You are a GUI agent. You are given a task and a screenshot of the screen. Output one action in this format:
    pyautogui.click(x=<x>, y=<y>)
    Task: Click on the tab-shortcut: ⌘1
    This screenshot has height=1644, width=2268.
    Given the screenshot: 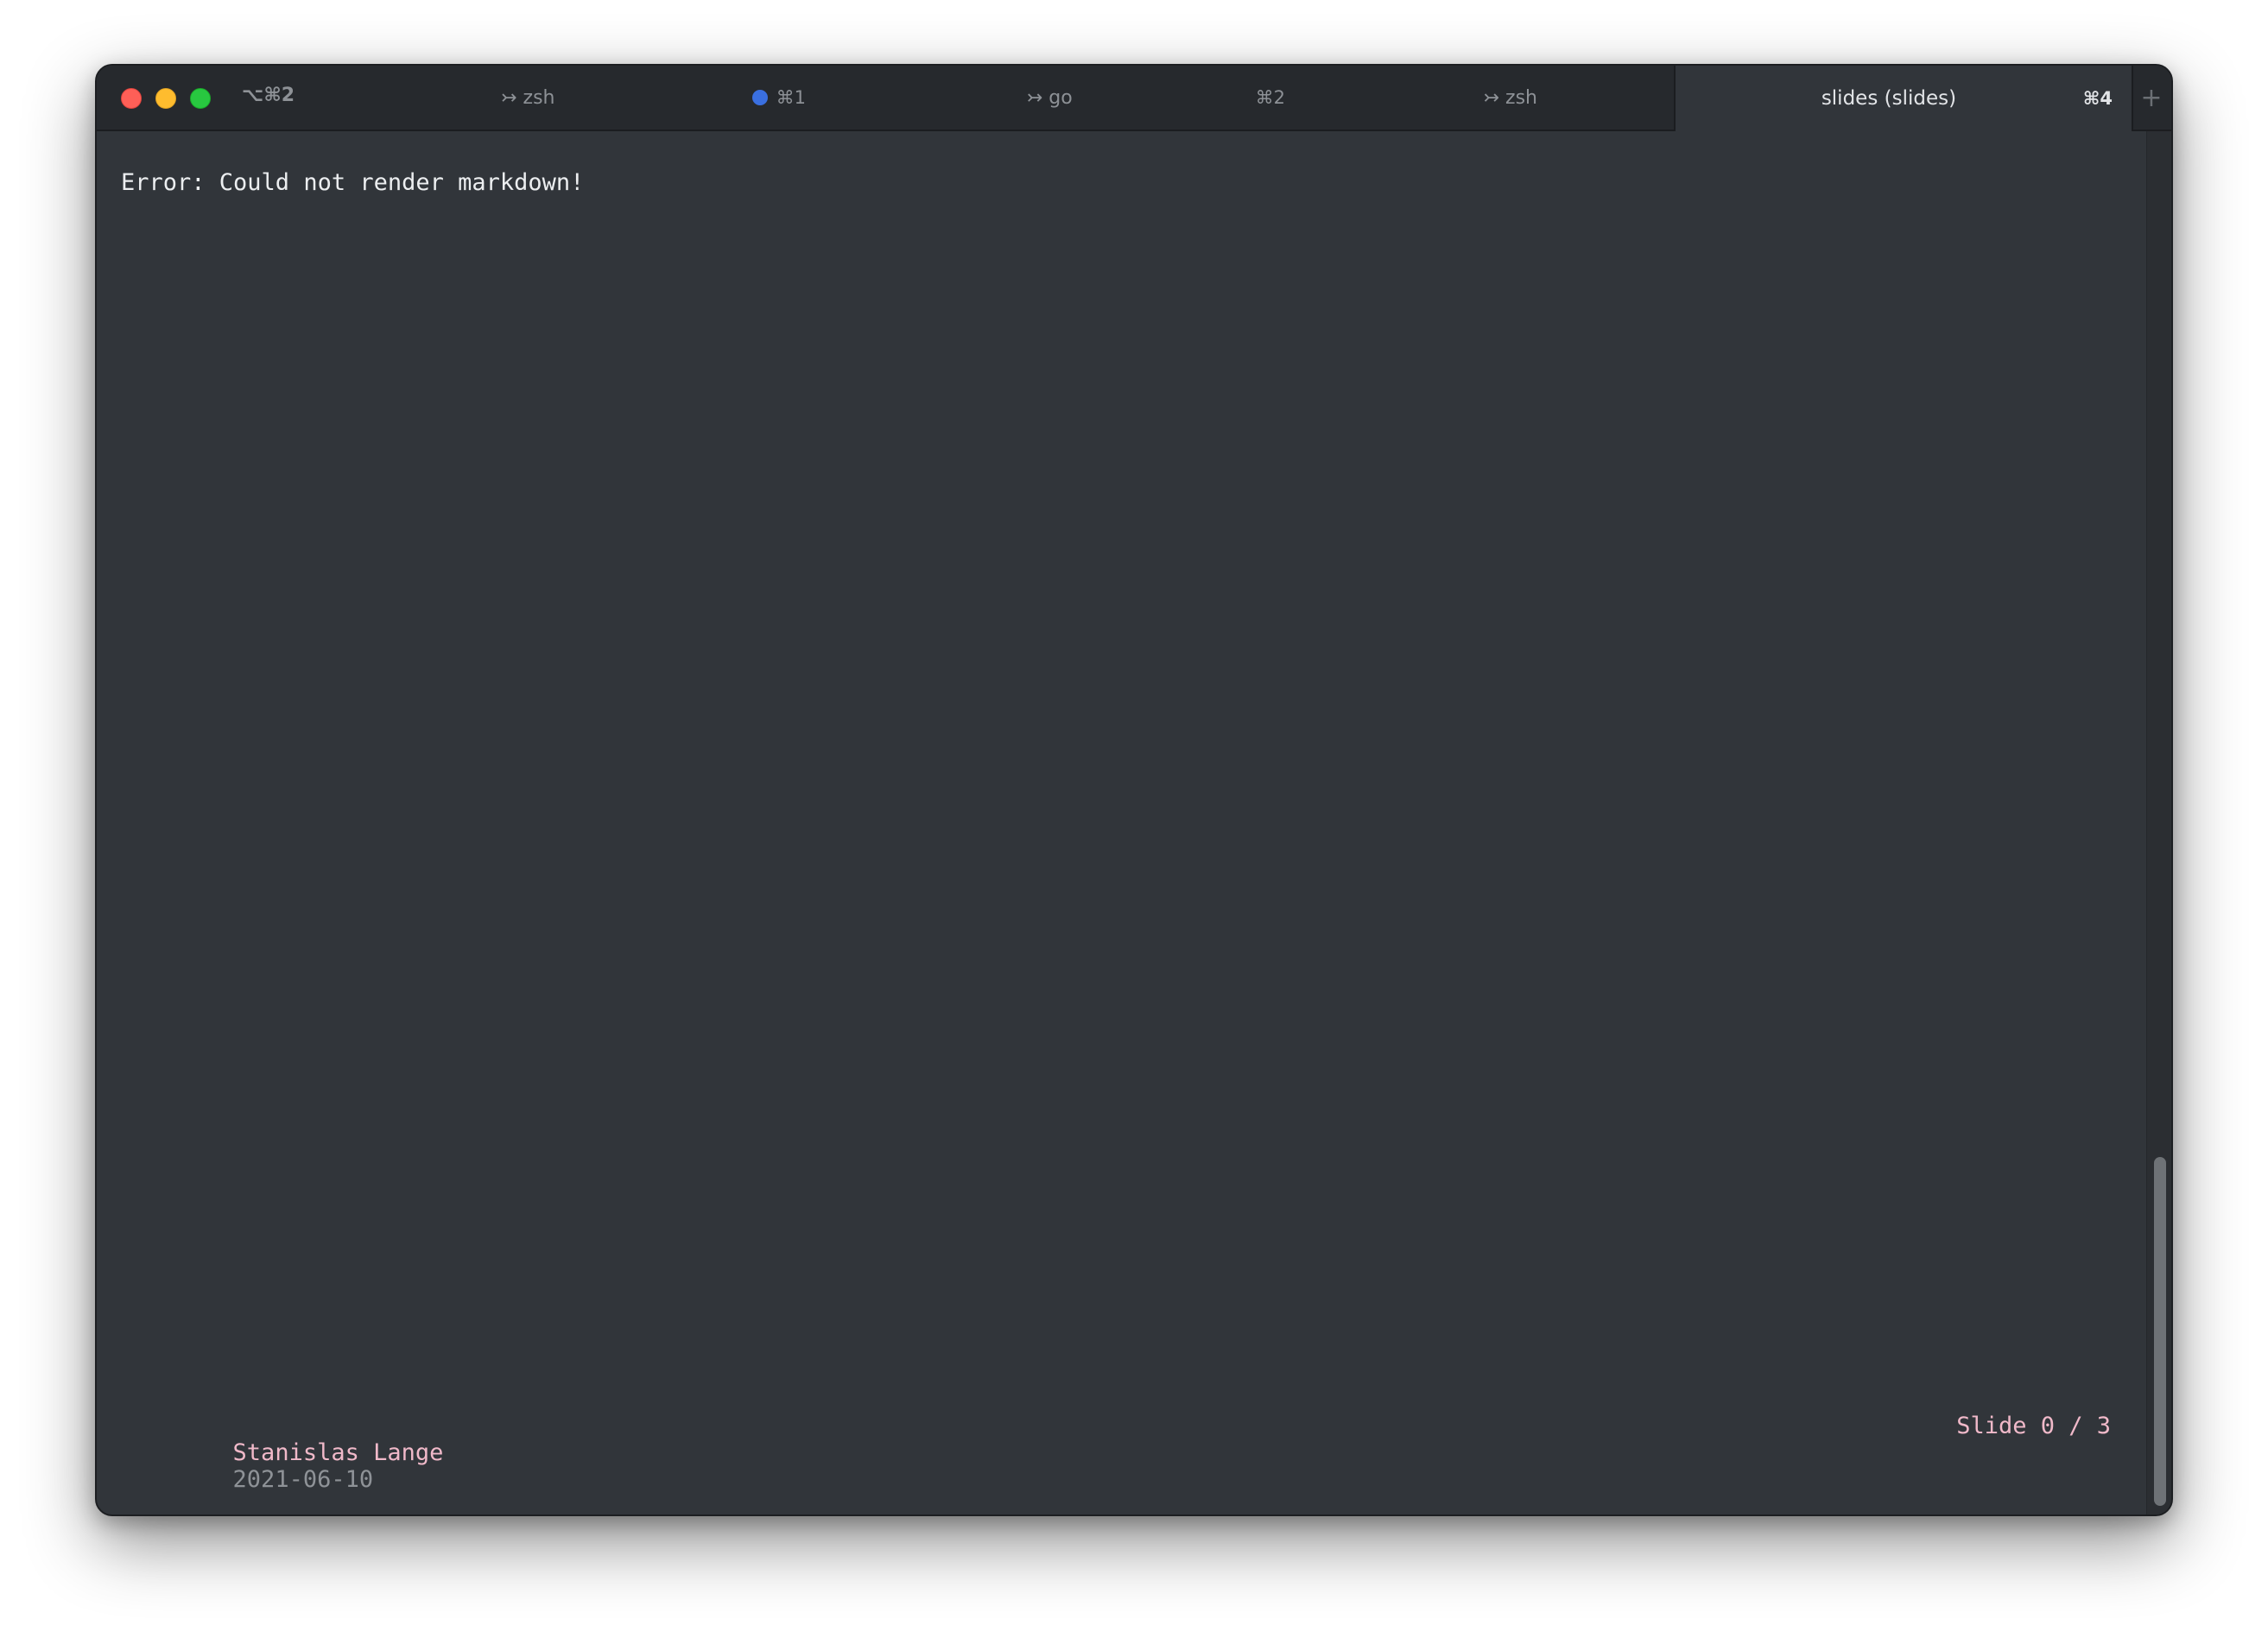 What is the action you would take?
    pyautogui.click(x=778, y=97)
    